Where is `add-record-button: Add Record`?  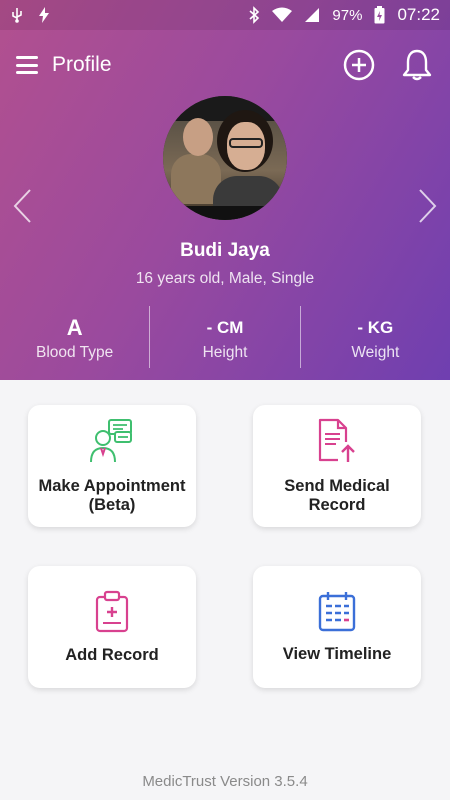
add-record-button: Add Record is located at coordinates (112, 627).